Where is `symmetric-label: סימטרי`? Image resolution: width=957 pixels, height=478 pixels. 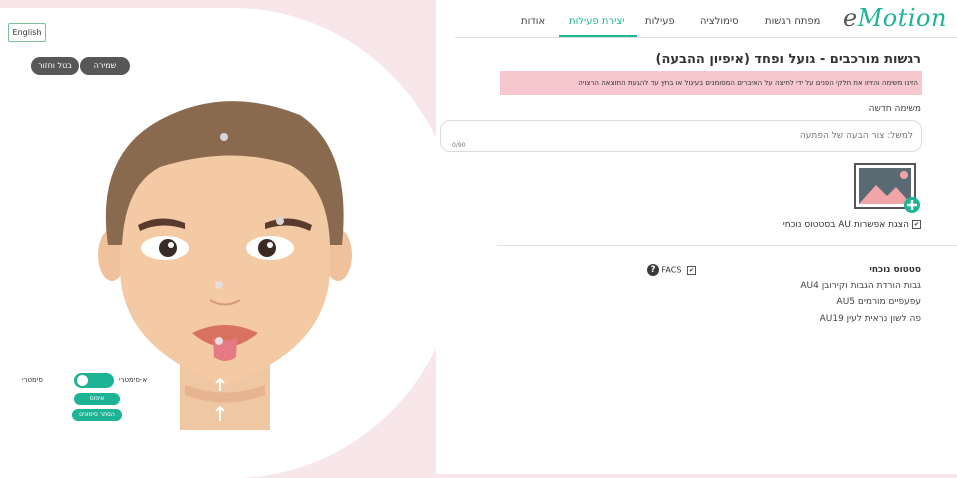
symmetric-label: סימטרי is located at coordinates (32, 380).